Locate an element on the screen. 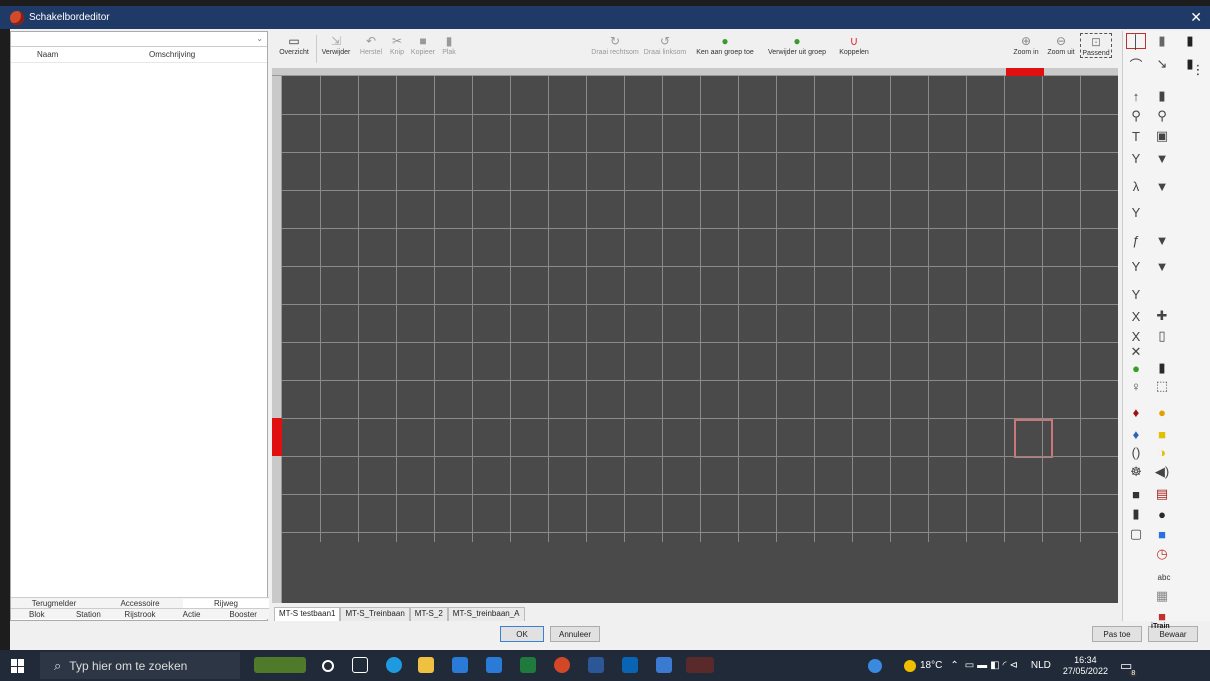 The image size is (1210, 681). slip-icon: X is located at coordinates (1136, 316).